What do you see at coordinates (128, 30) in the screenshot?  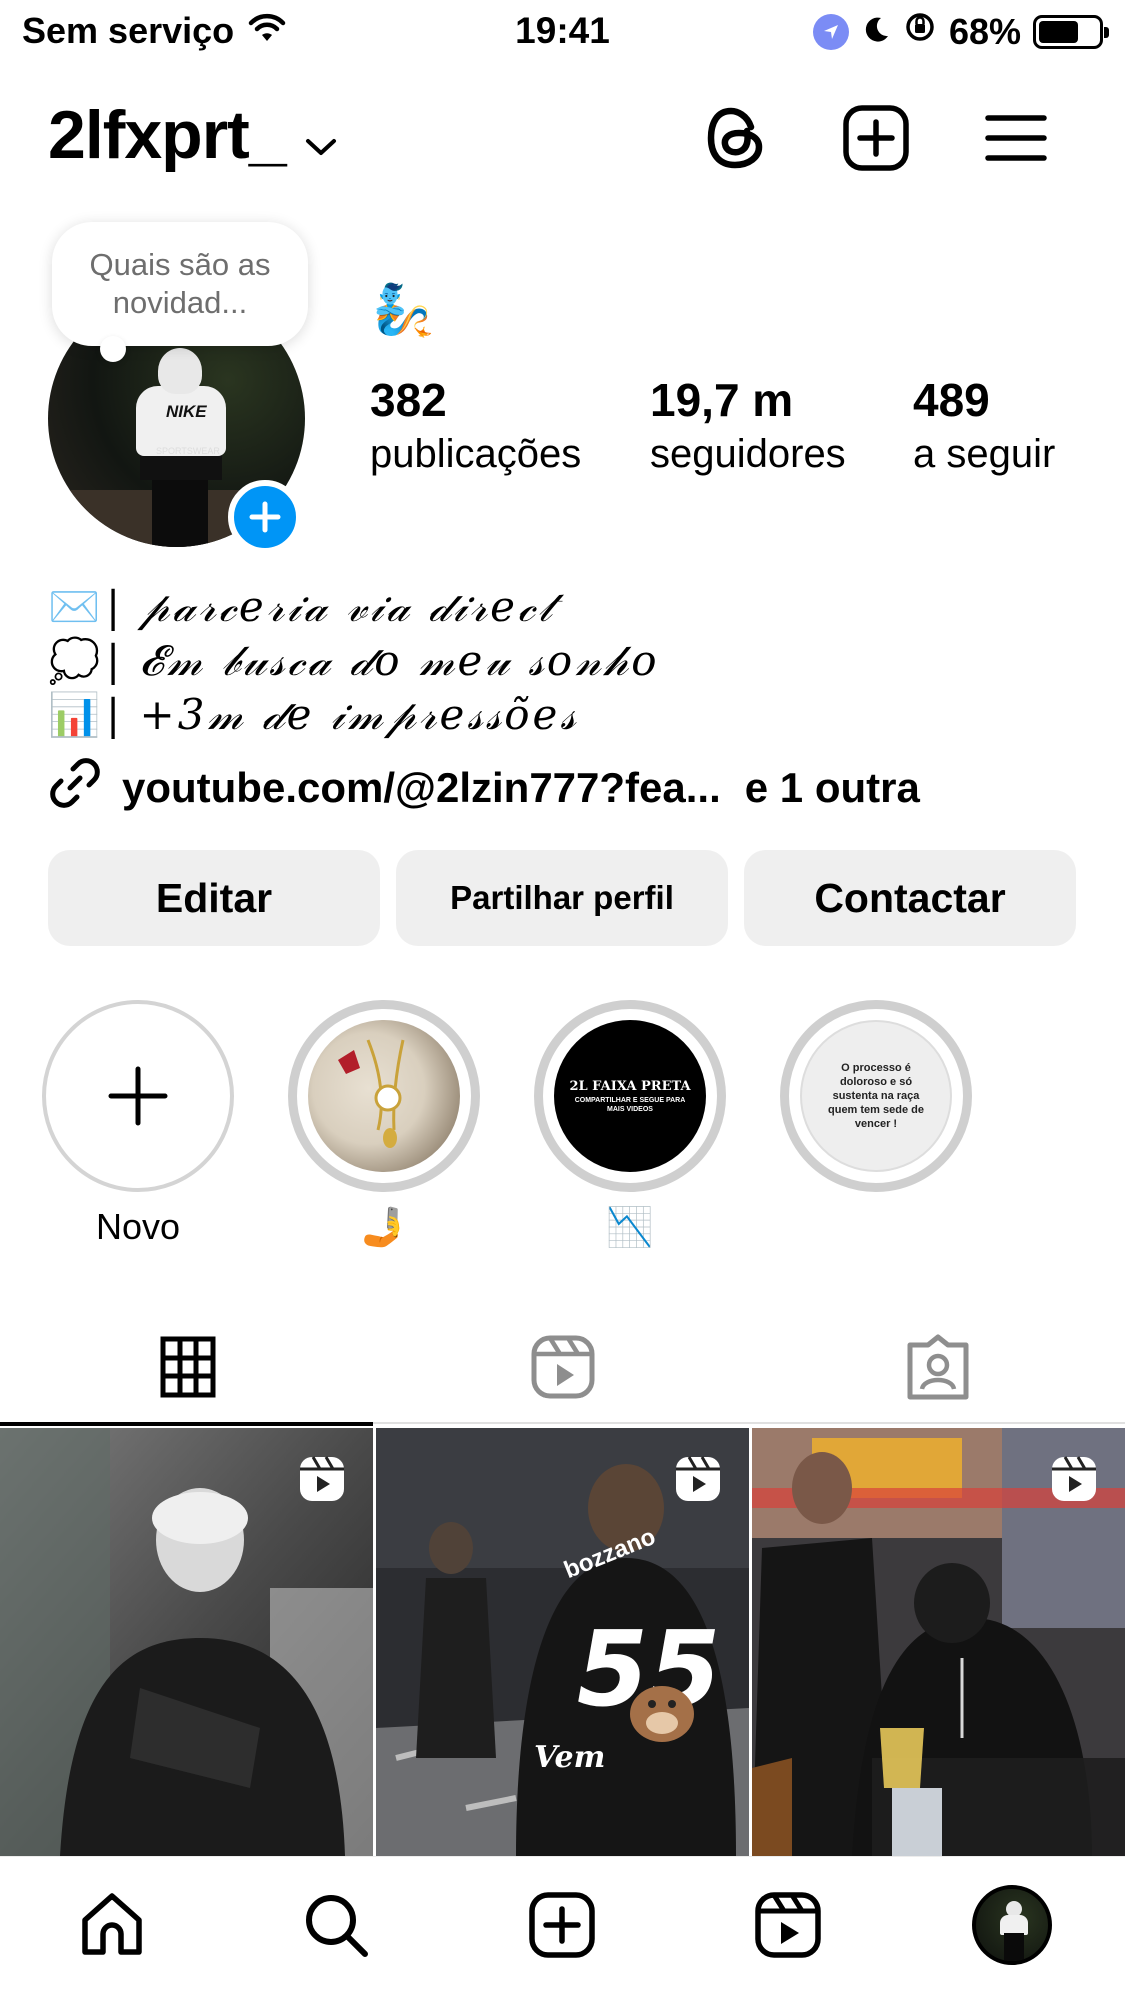 I see `carrier-text: Sem serviço` at bounding box center [128, 30].